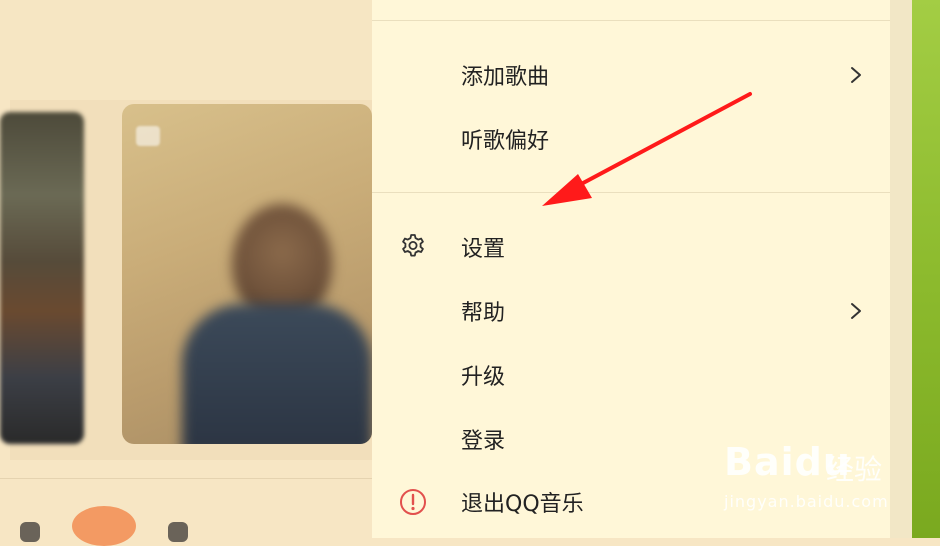 The image size is (940, 546). Describe the element at coordinates (483, 249) in the screenshot. I see `menu-item-label: 设置` at that location.